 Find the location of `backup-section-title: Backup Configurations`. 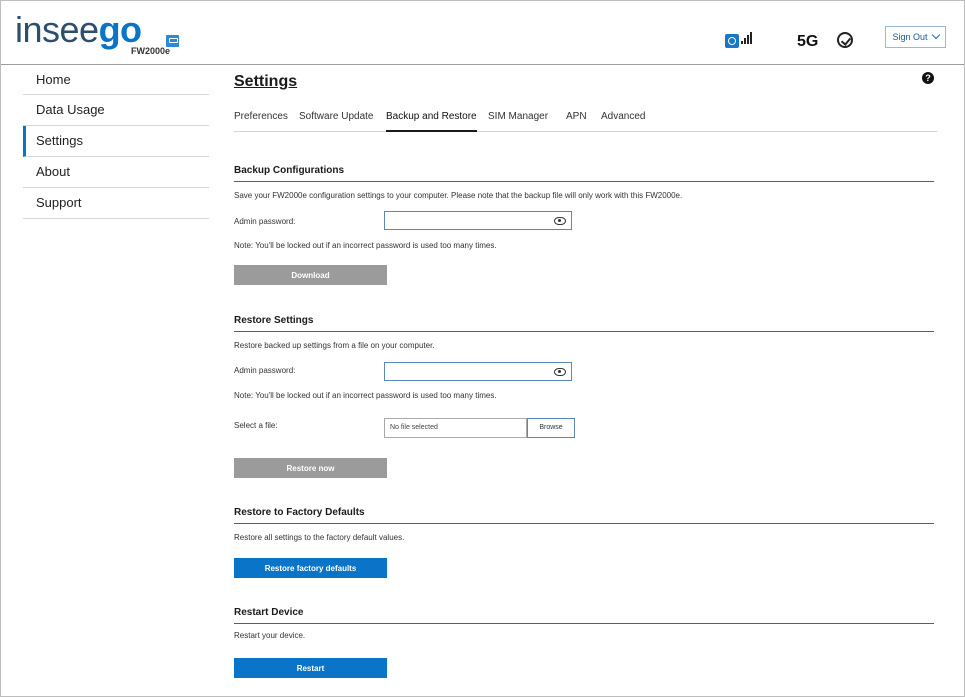

backup-section-title: Backup Configurations is located at coordinates (289, 170).